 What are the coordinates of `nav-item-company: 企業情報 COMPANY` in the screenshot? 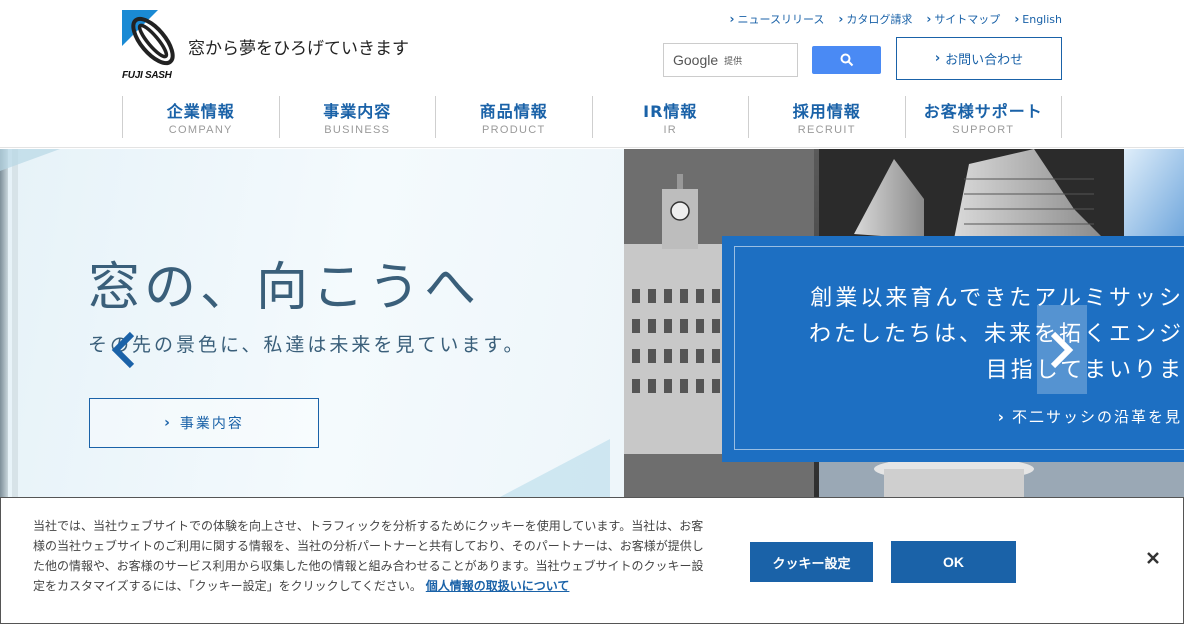 It's located at (200, 117).